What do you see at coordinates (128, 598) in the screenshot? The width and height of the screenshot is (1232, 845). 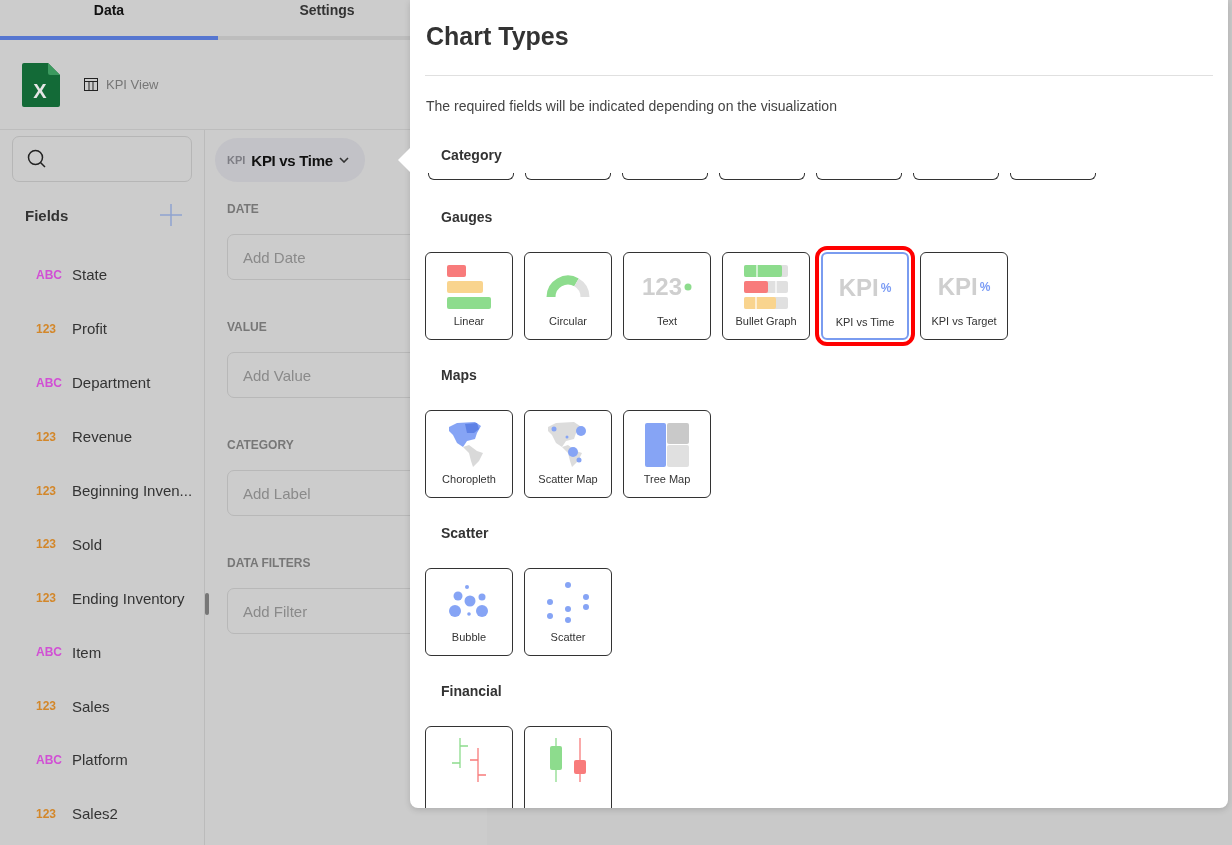 I see `field-name: Ending Inventory` at bounding box center [128, 598].